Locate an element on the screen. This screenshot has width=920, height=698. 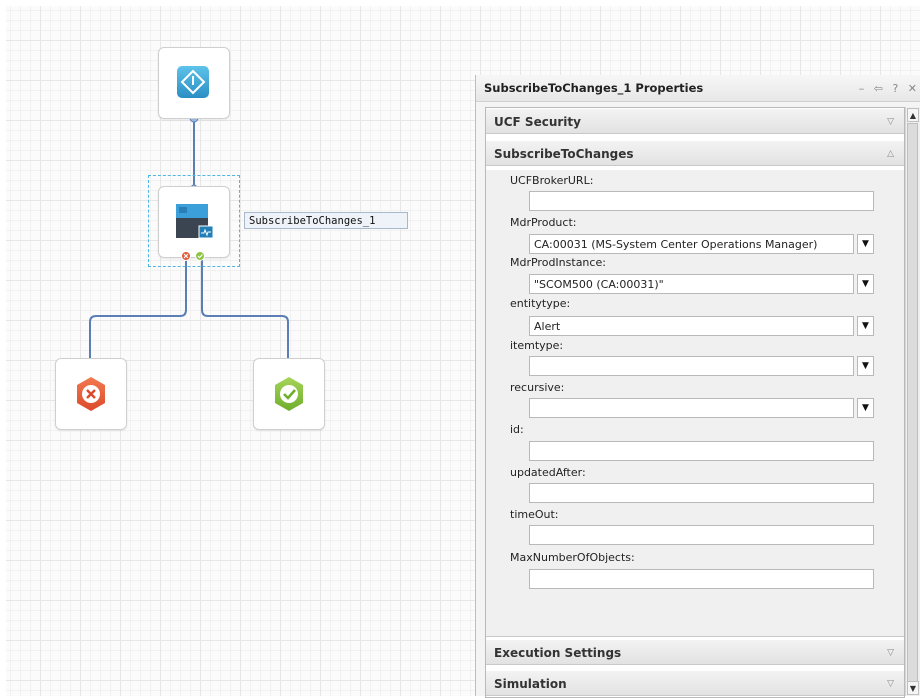
connector-activity-to-success is located at coordinates (245, 307).